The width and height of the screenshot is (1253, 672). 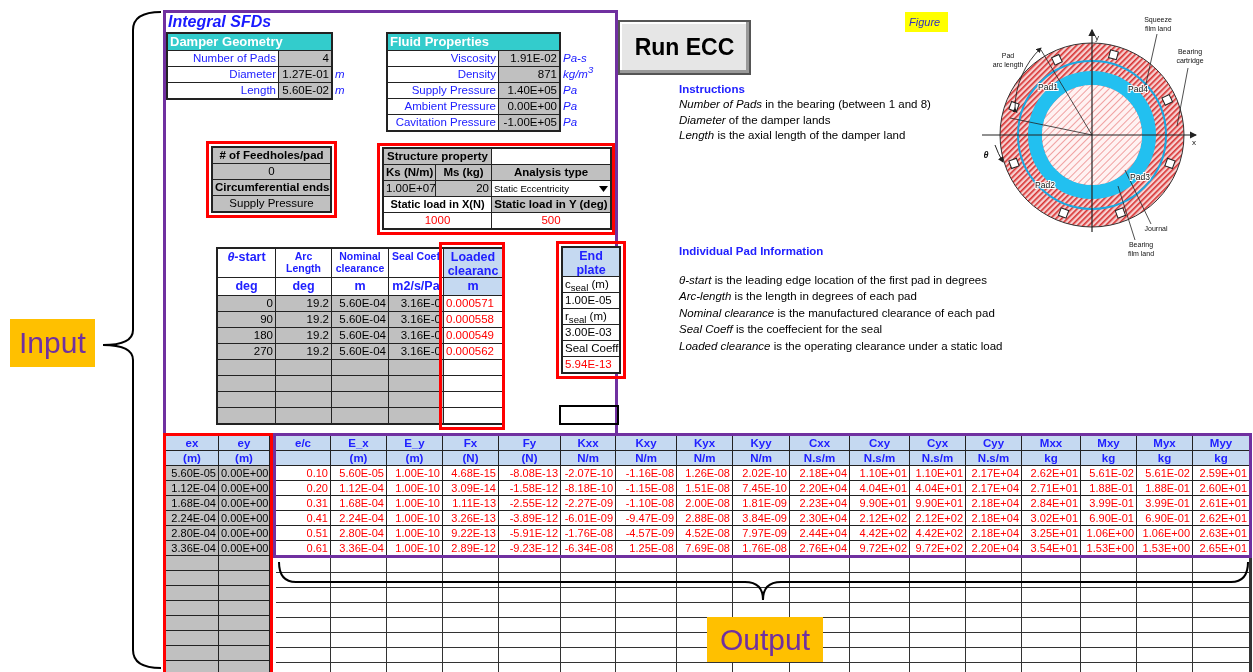 I want to click on column-header: ex, so click(x=192, y=443).